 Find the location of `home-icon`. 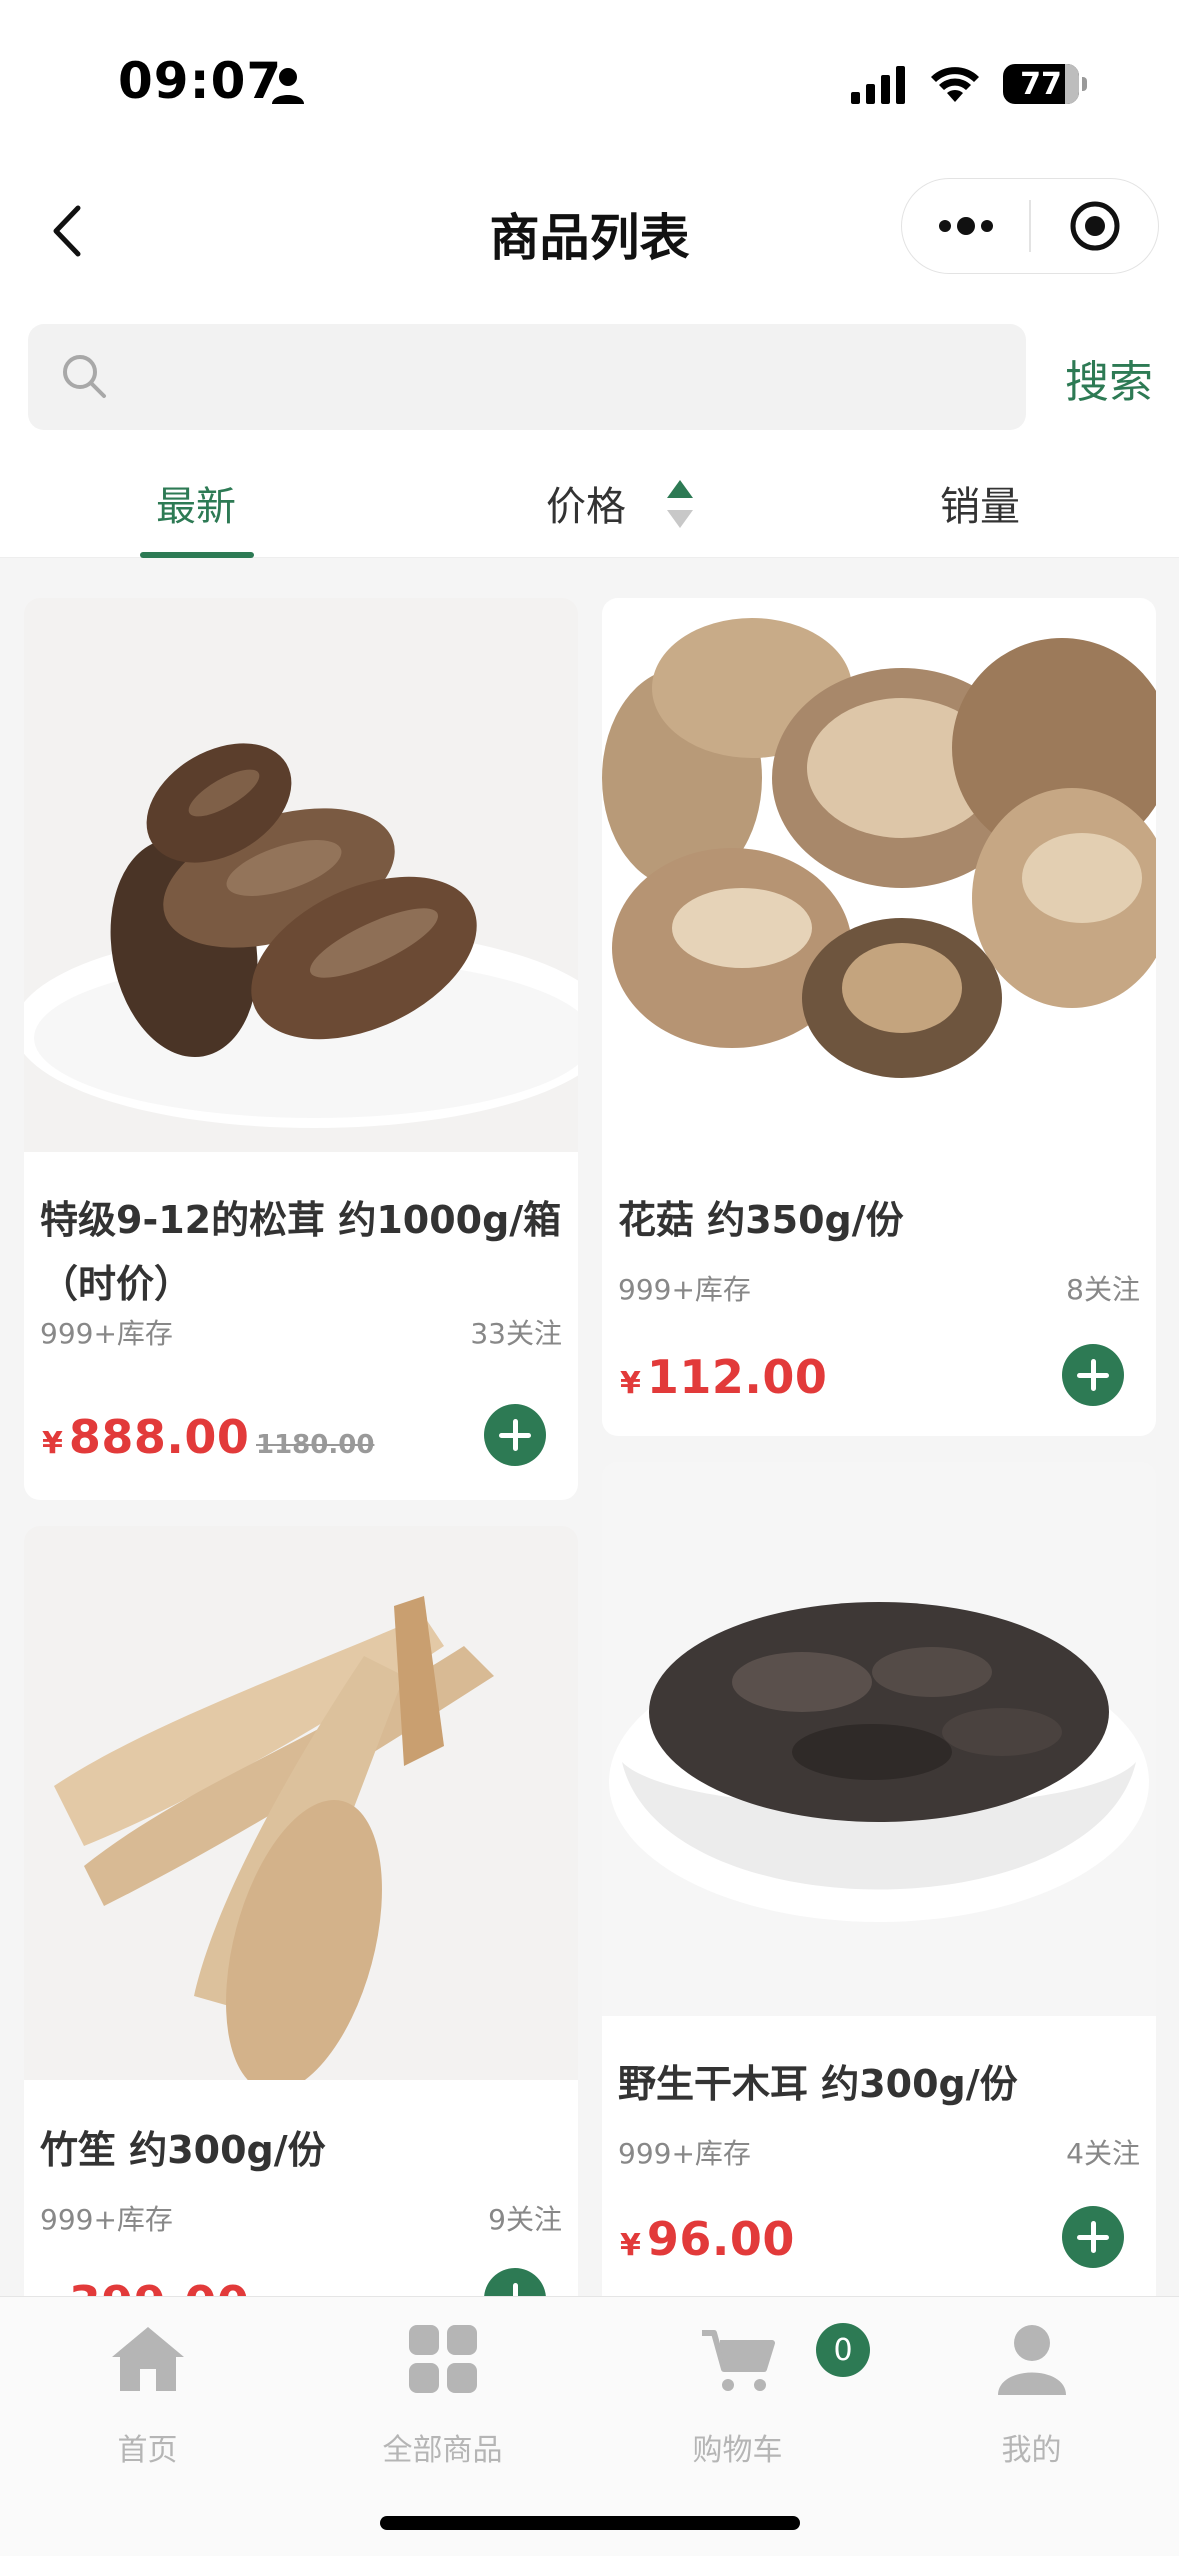

home-icon is located at coordinates (147, 2359).